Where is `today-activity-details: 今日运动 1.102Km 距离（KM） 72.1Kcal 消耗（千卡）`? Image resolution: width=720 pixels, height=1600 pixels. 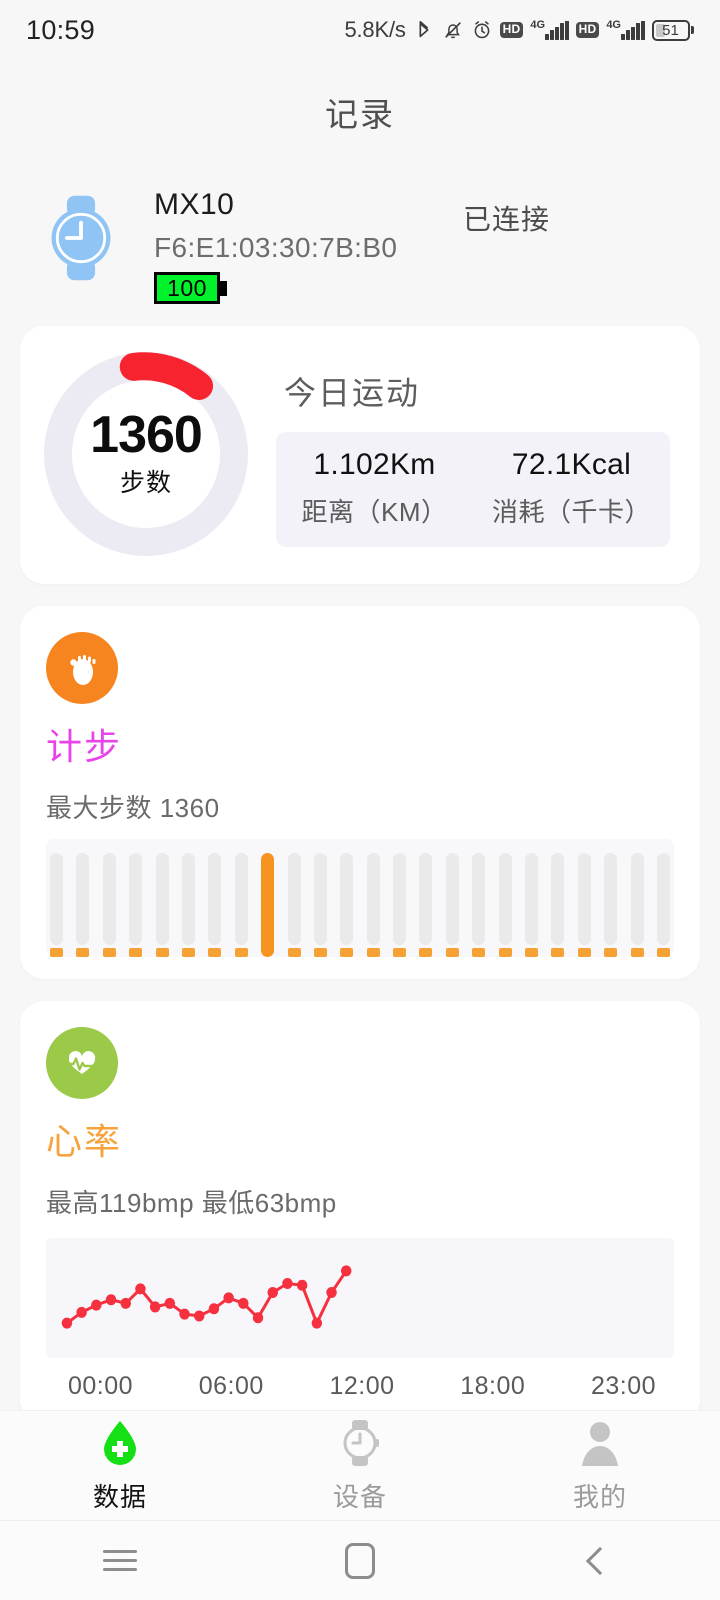
today-activity-details: 今日运动 1.102Km 距离（KM） 72.1Kcal 消耗（千卡） is located at coordinates (477, 454).